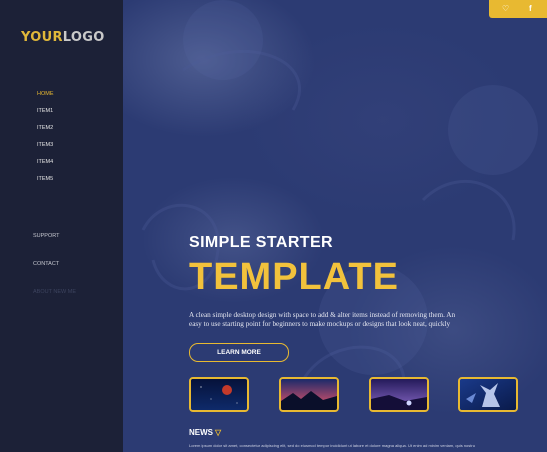 The image size is (547, 452). I want to click on facebook-icon: f, so click(530, 8).